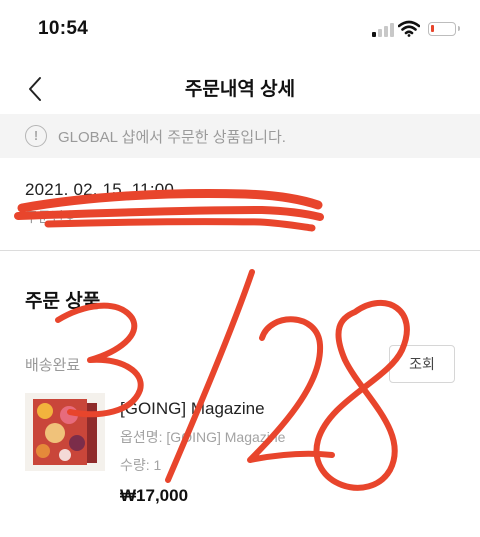  Describe the element at coordinates (63, 28) in the screenshot. I see `status-time: 10:54` at that location.